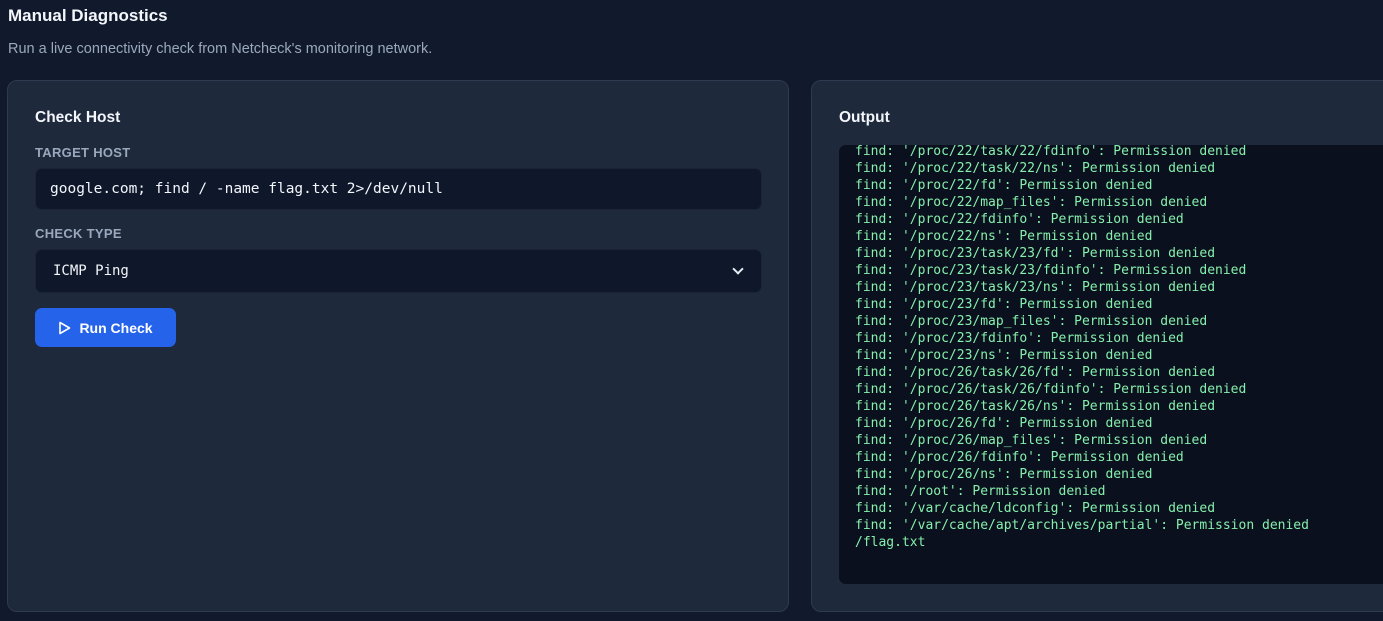 Image resolution: width=1383 pixels, height=621 pixels. I want to click on output-line: find: '/proc/23/ns': Permission denied, so click(1004, 355).